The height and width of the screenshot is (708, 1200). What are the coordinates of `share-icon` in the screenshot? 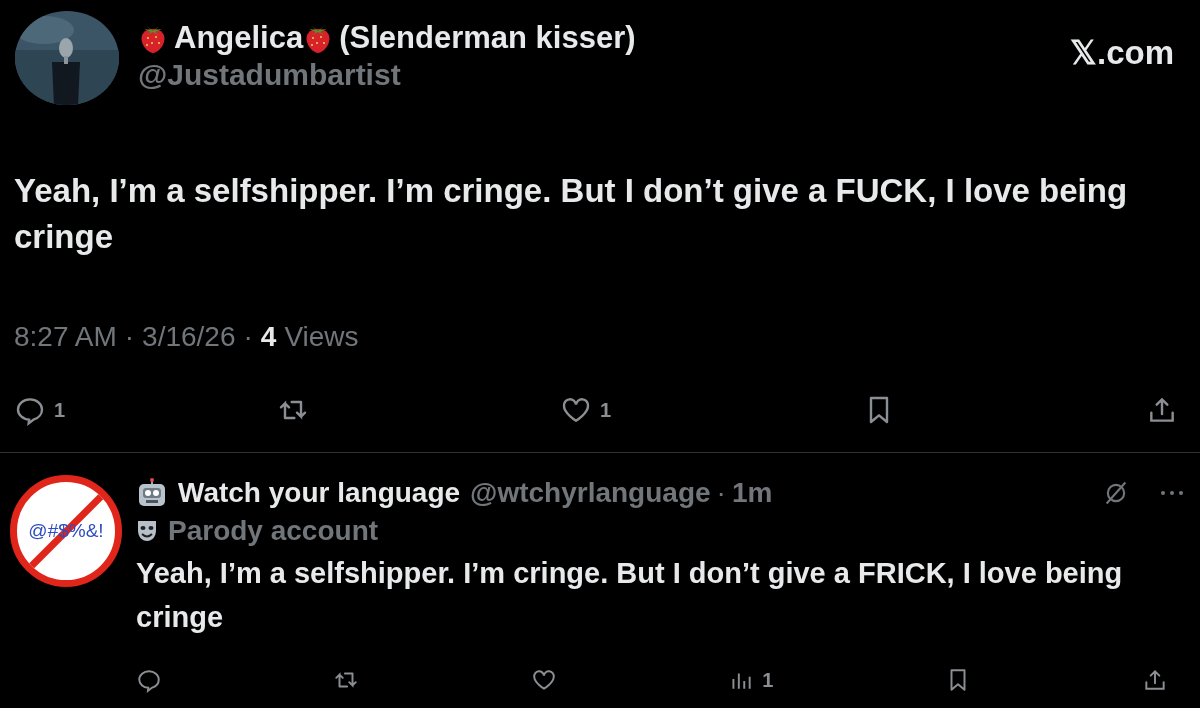 It's located at (1155, 680).